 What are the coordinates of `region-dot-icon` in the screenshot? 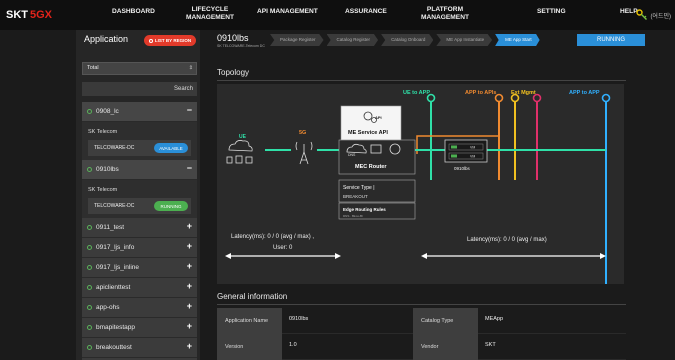 It's located at (150, 40).